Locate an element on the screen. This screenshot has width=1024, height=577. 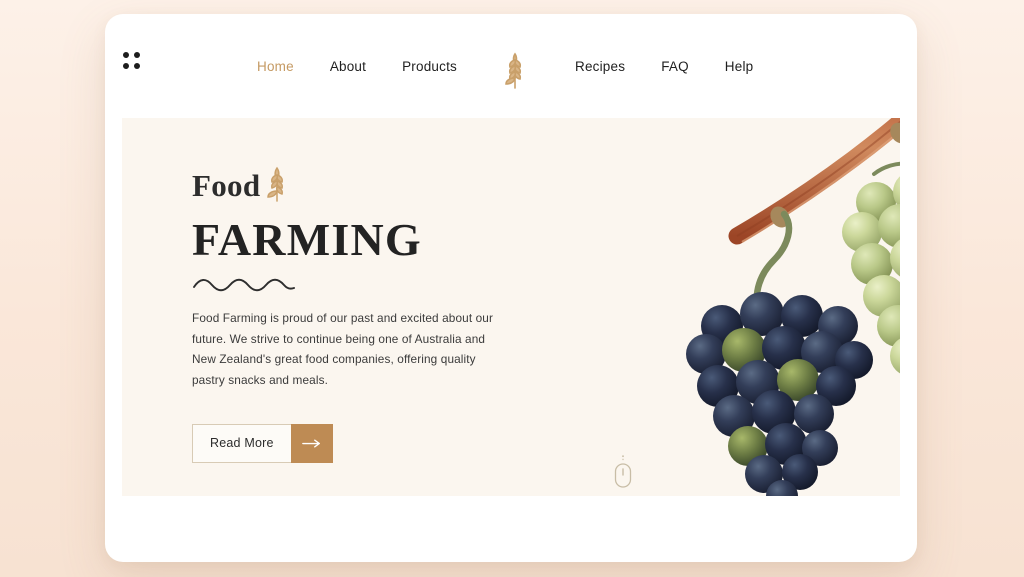
read-more-button: Read More is located at coordinates (262, 443).